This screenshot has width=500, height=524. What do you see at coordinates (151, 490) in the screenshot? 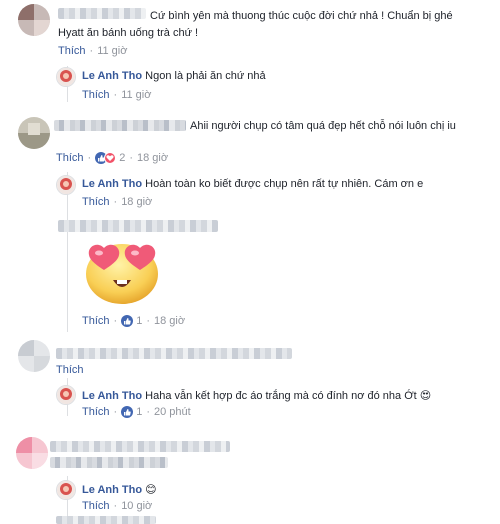
I see `smiling-emoji: 😊` at bounding box center [151, 490].